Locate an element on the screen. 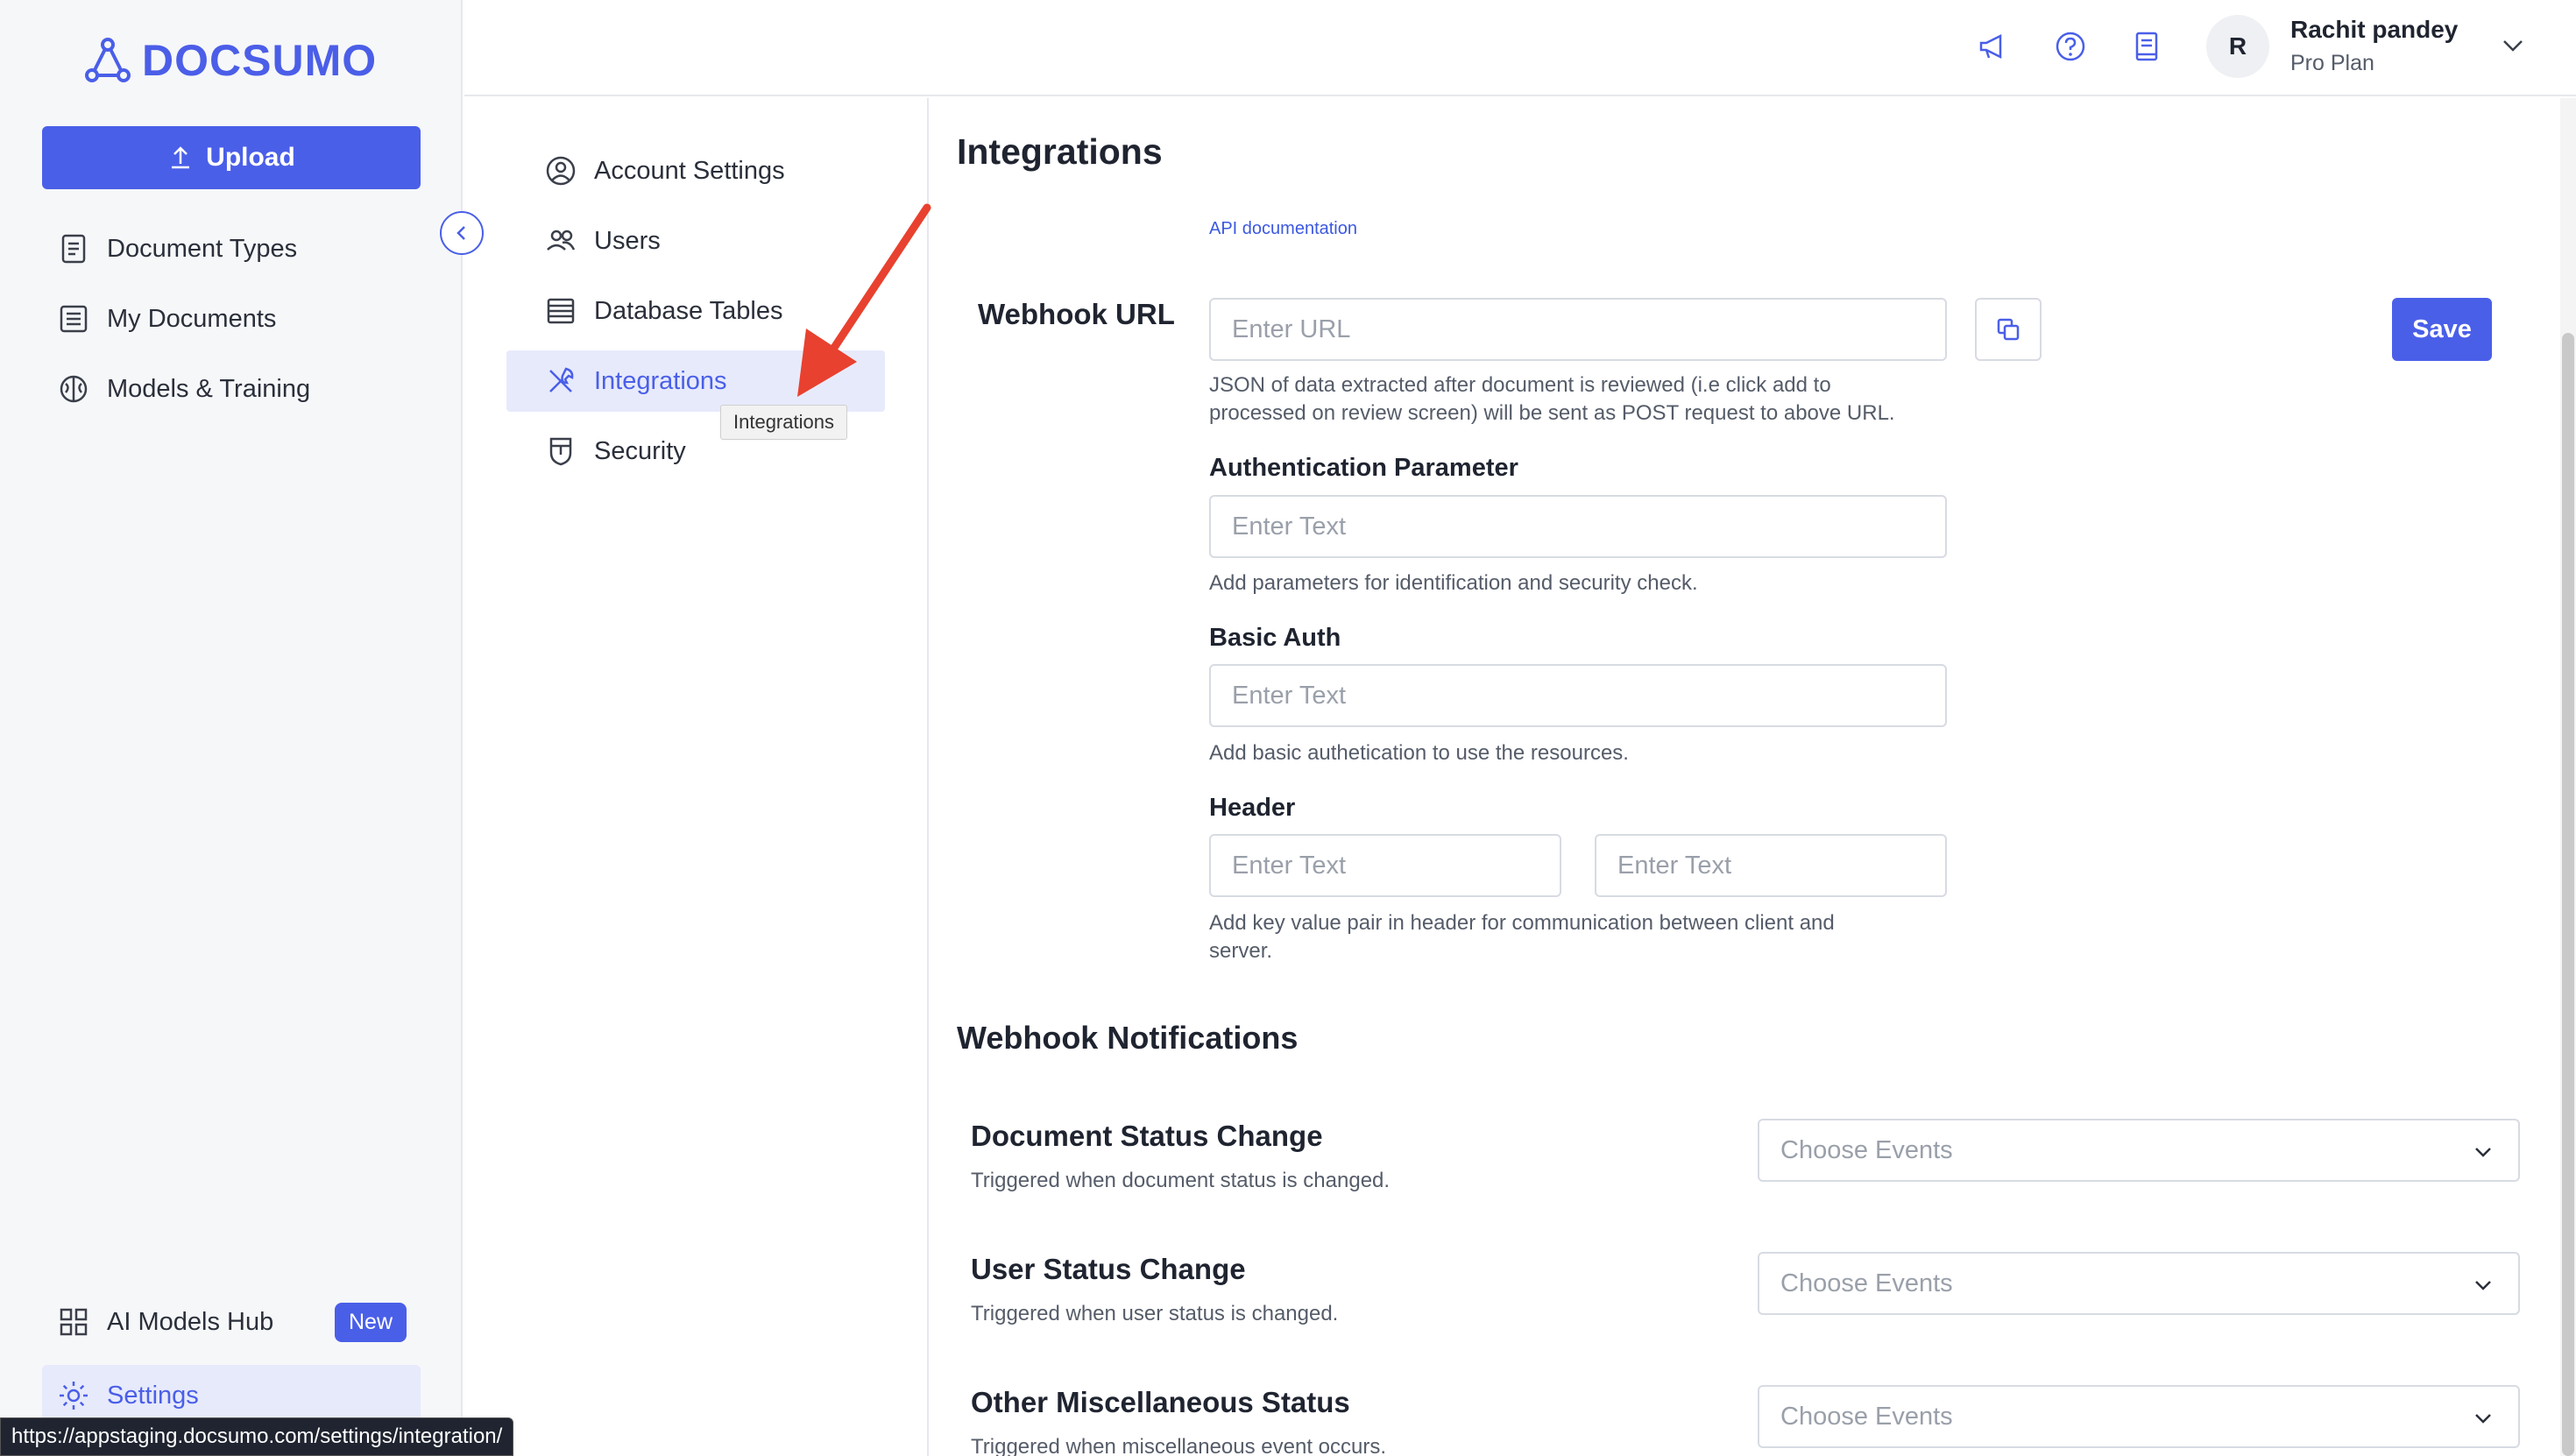 The height and width of the screenshot is (1456, 2576). copy-button is located at coordinates (2008, 329).